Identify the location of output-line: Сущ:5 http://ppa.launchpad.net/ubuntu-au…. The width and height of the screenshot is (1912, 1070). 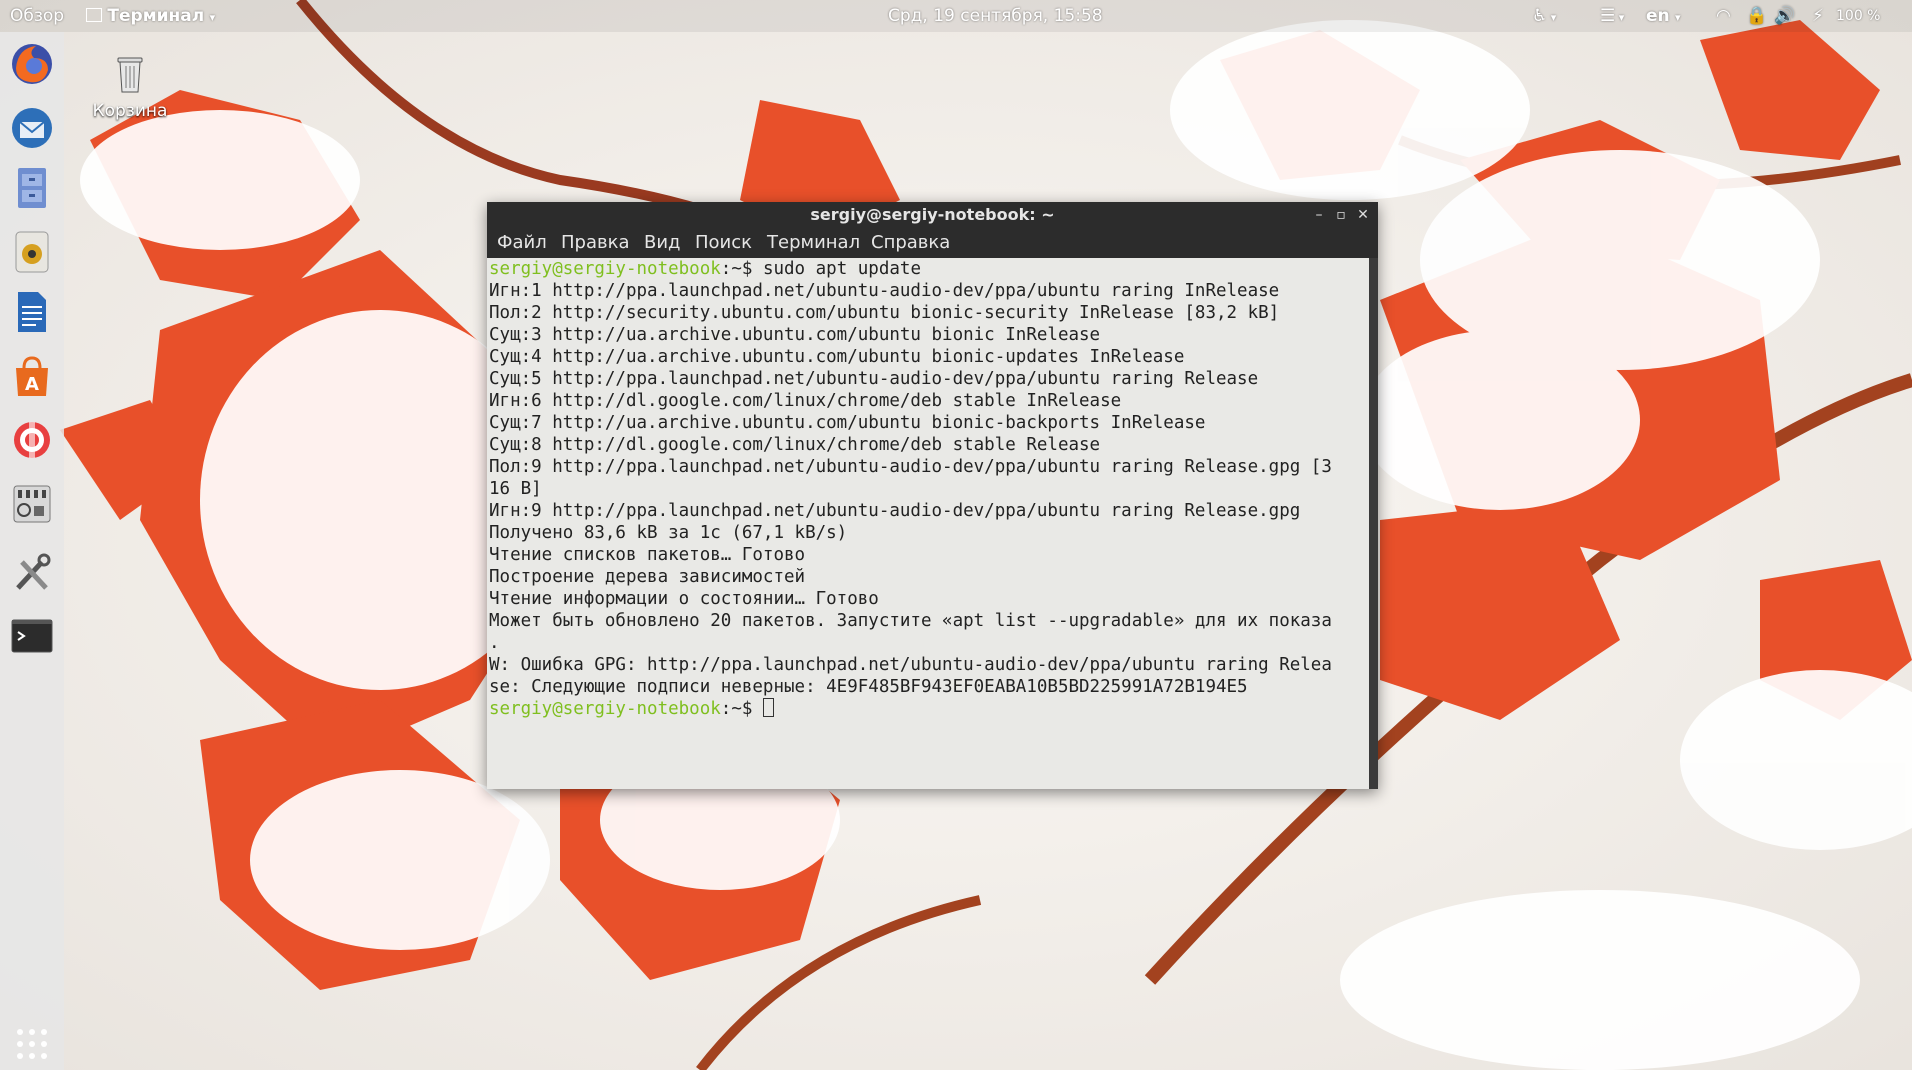
(874, 379).